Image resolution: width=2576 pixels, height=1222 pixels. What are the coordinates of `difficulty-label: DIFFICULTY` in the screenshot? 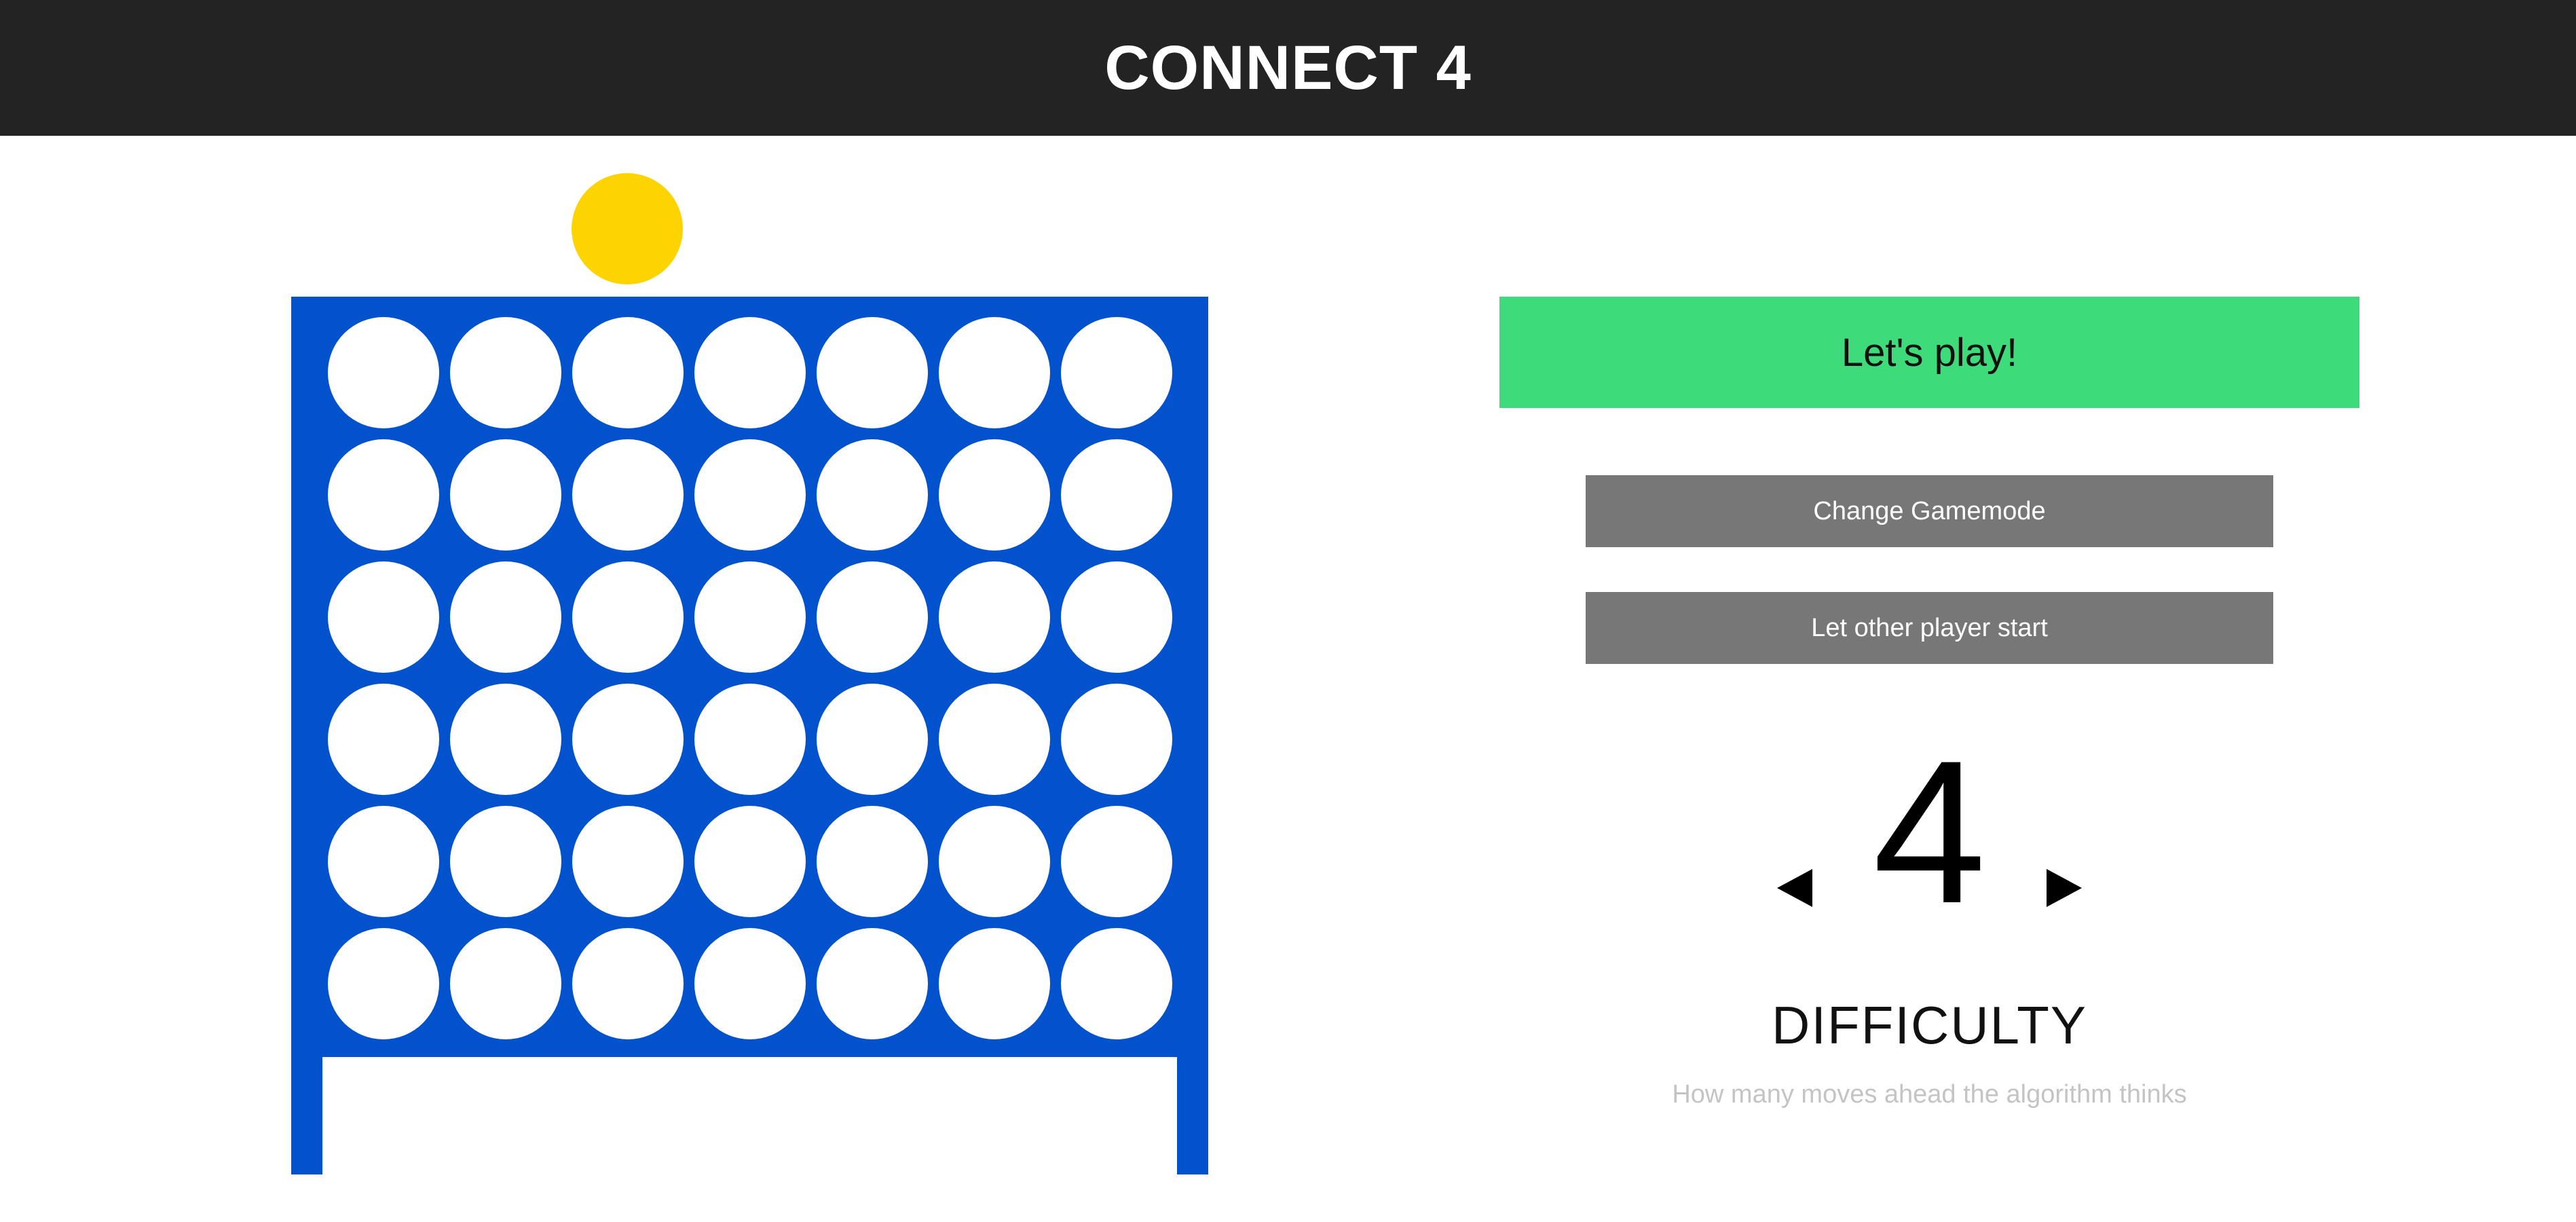 It's located at (1930, 1025).